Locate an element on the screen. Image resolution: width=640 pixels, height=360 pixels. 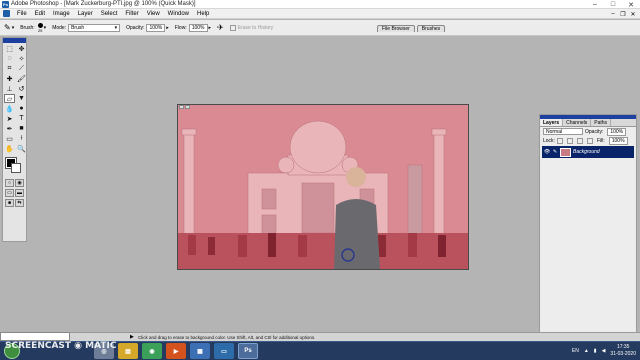
menu-help: Help is located at coordinates (203, 14).